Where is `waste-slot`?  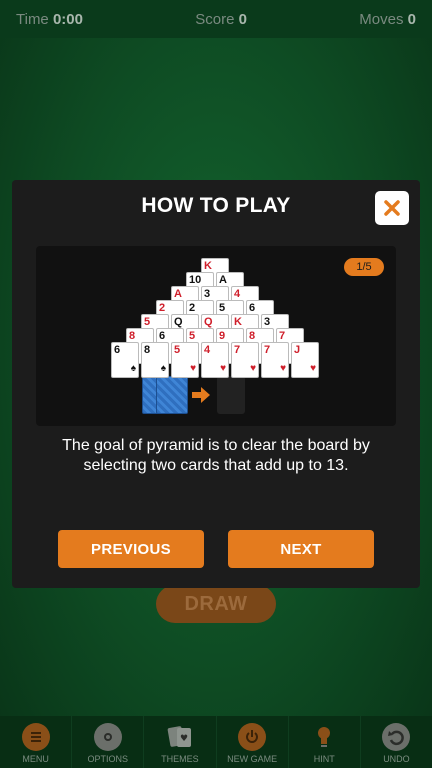 waste-slot is located at coordinates (231, 395).